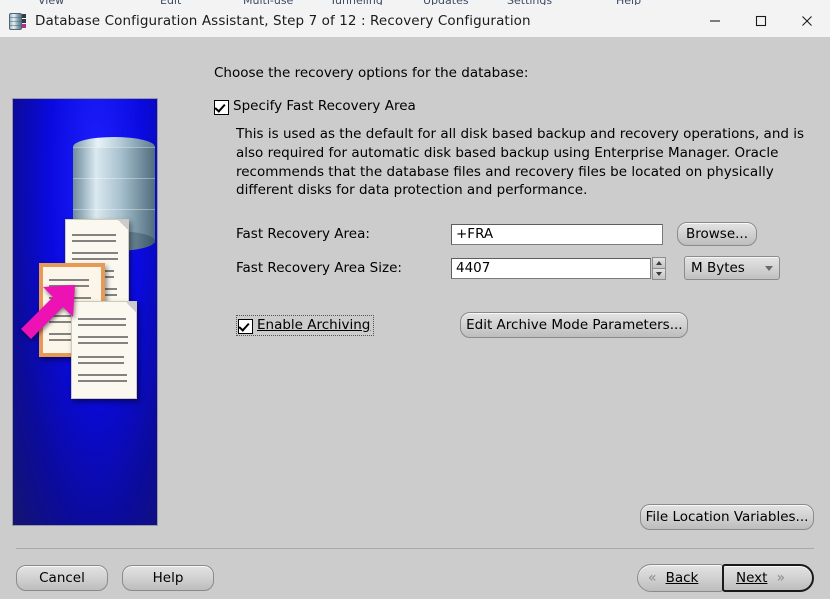 The height and width of the screenshot is (599, 830). Describe the element at coordinates (415, 548) in the screenshot. I see `footer-separator` at that location.